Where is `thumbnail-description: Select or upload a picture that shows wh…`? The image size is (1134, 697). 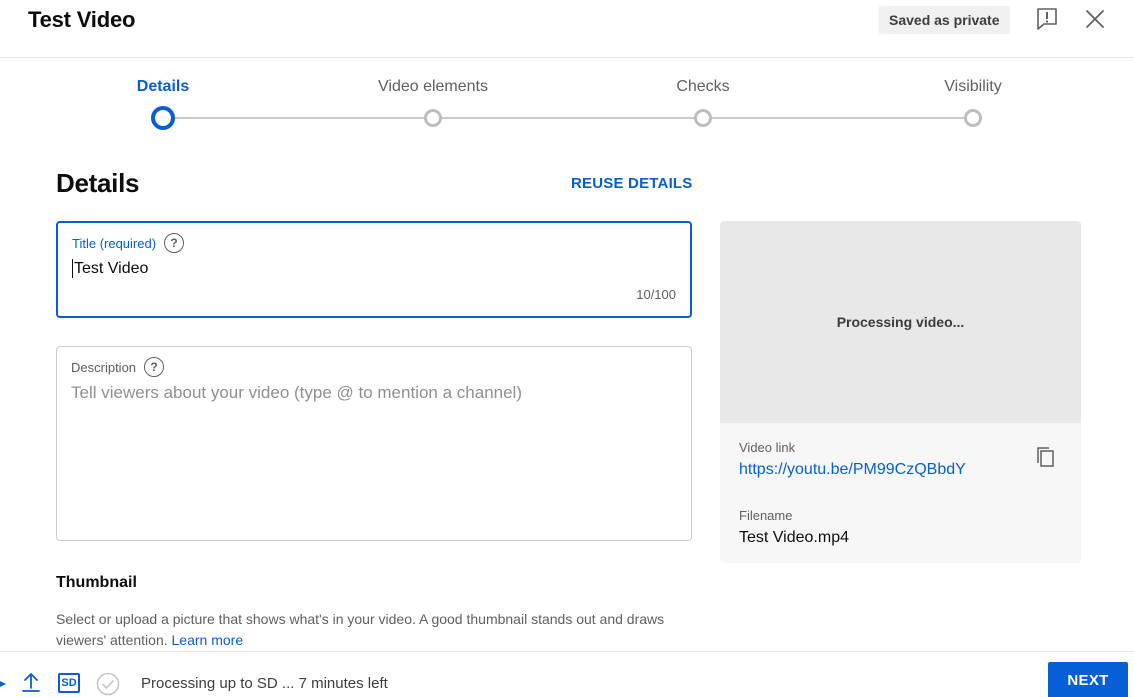
thumbnail-description: Select or upload a picture that shows wh… is located at coordinates (376, 630).